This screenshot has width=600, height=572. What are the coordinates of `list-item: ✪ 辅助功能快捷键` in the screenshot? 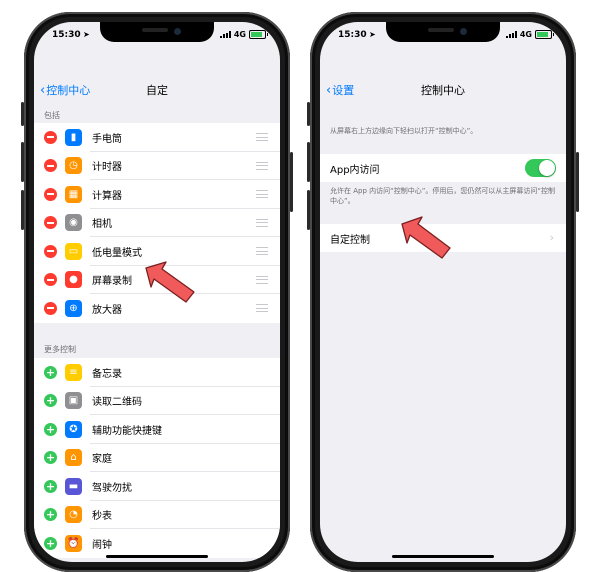 It's located at (157, 429).